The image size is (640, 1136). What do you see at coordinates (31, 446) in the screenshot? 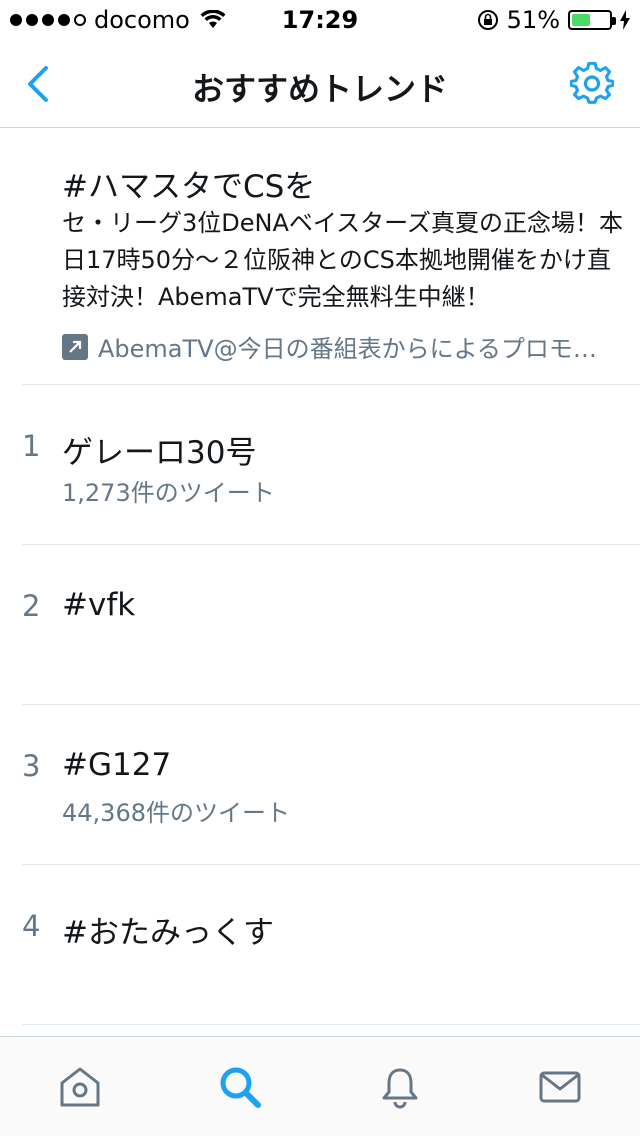
I see `trend-rank: 1` at bounding box center [31, 446].